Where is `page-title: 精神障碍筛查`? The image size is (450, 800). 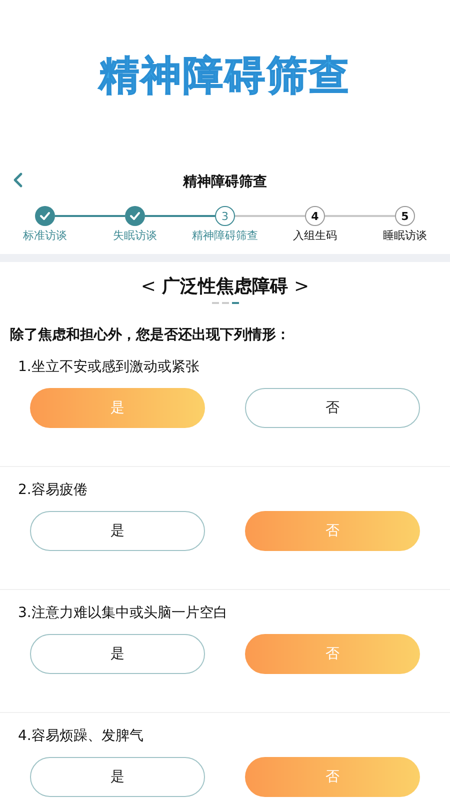
page-title: 精神障碍筛查 is located at coordinates (225, 182).